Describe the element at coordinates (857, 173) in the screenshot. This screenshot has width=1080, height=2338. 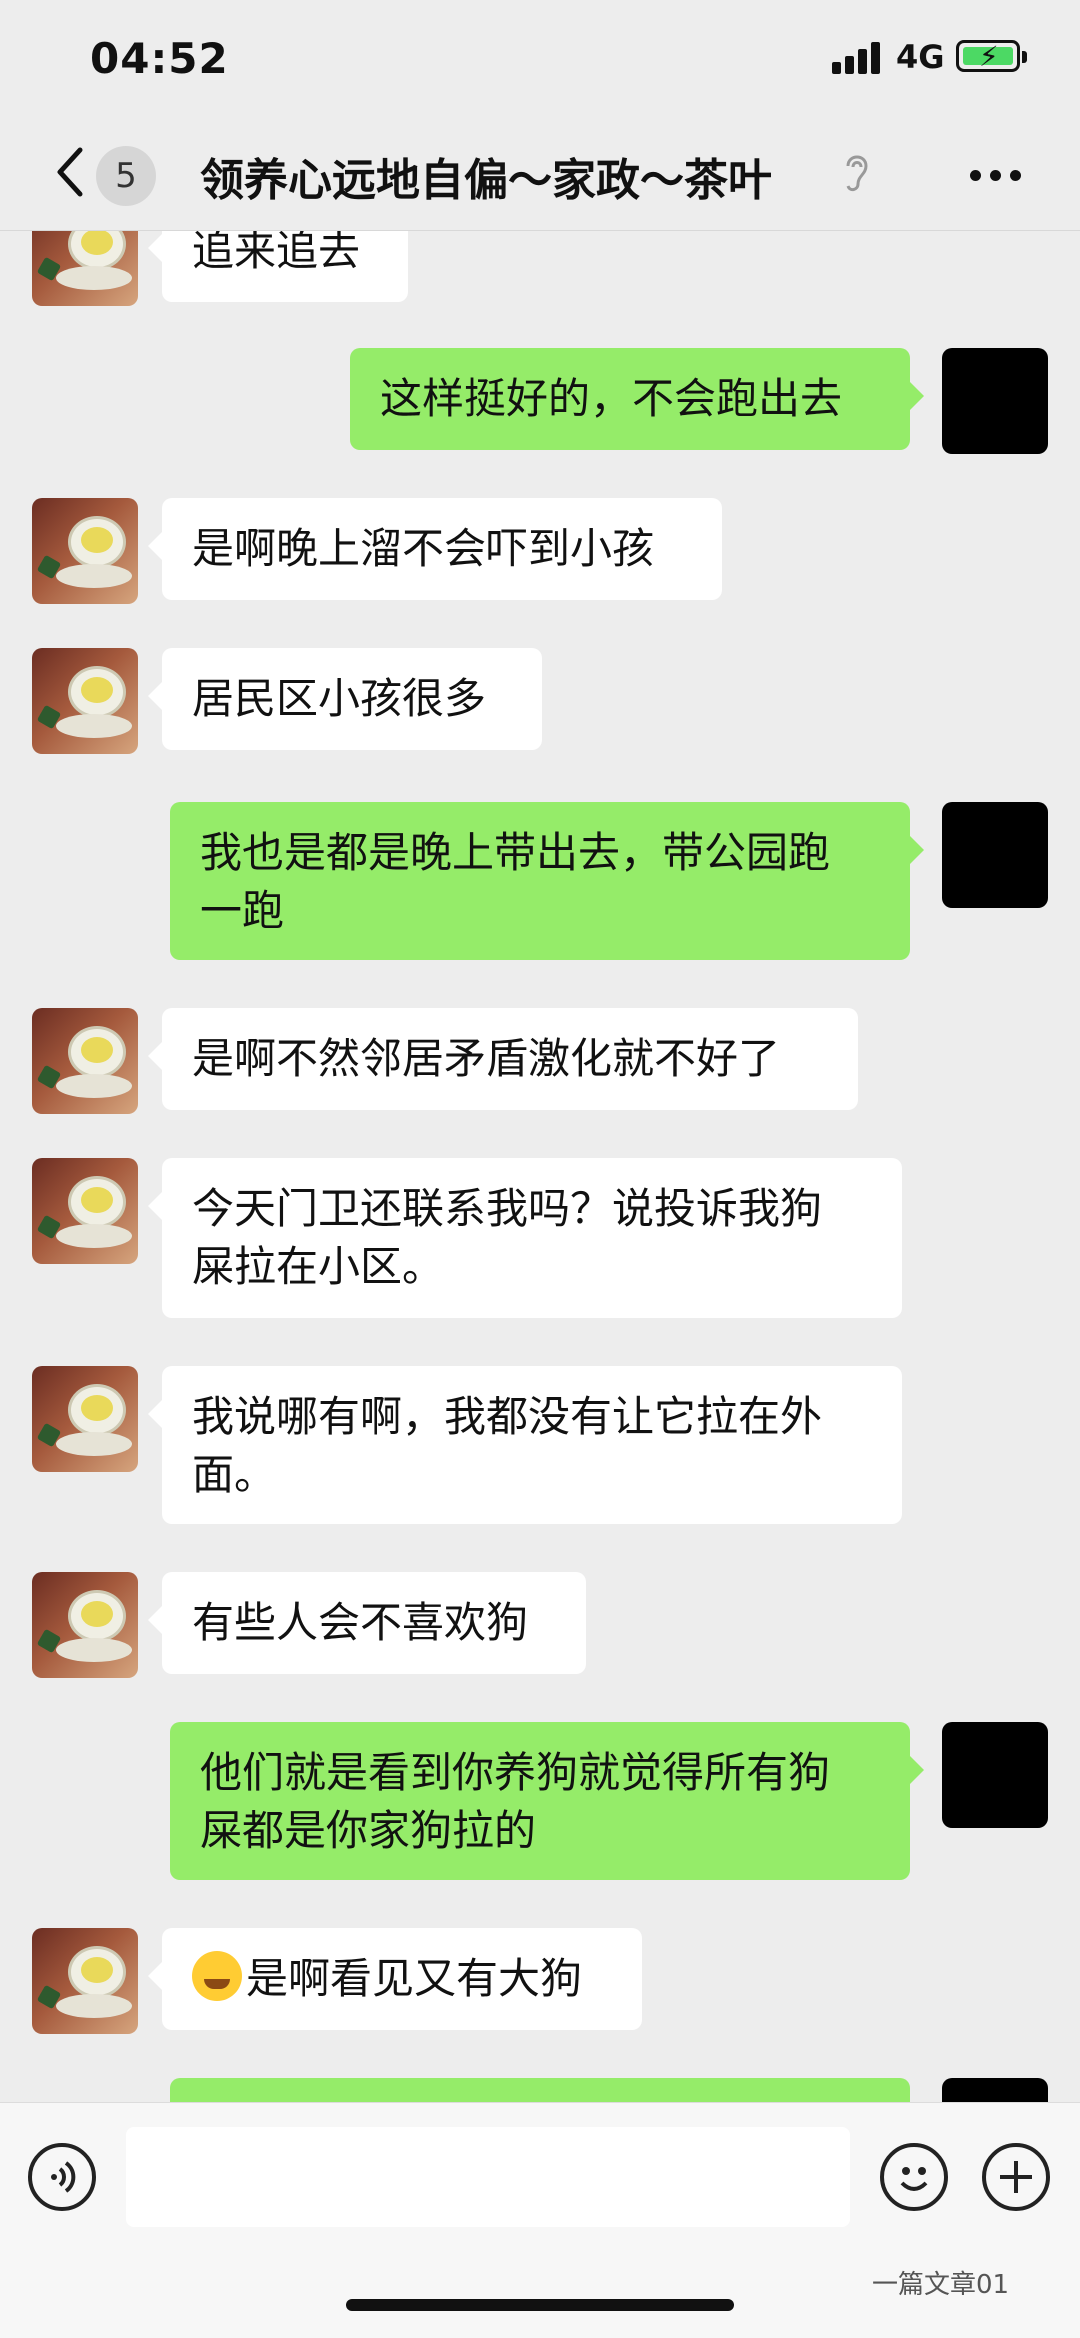
I see `muted-ear-icon` at that location.